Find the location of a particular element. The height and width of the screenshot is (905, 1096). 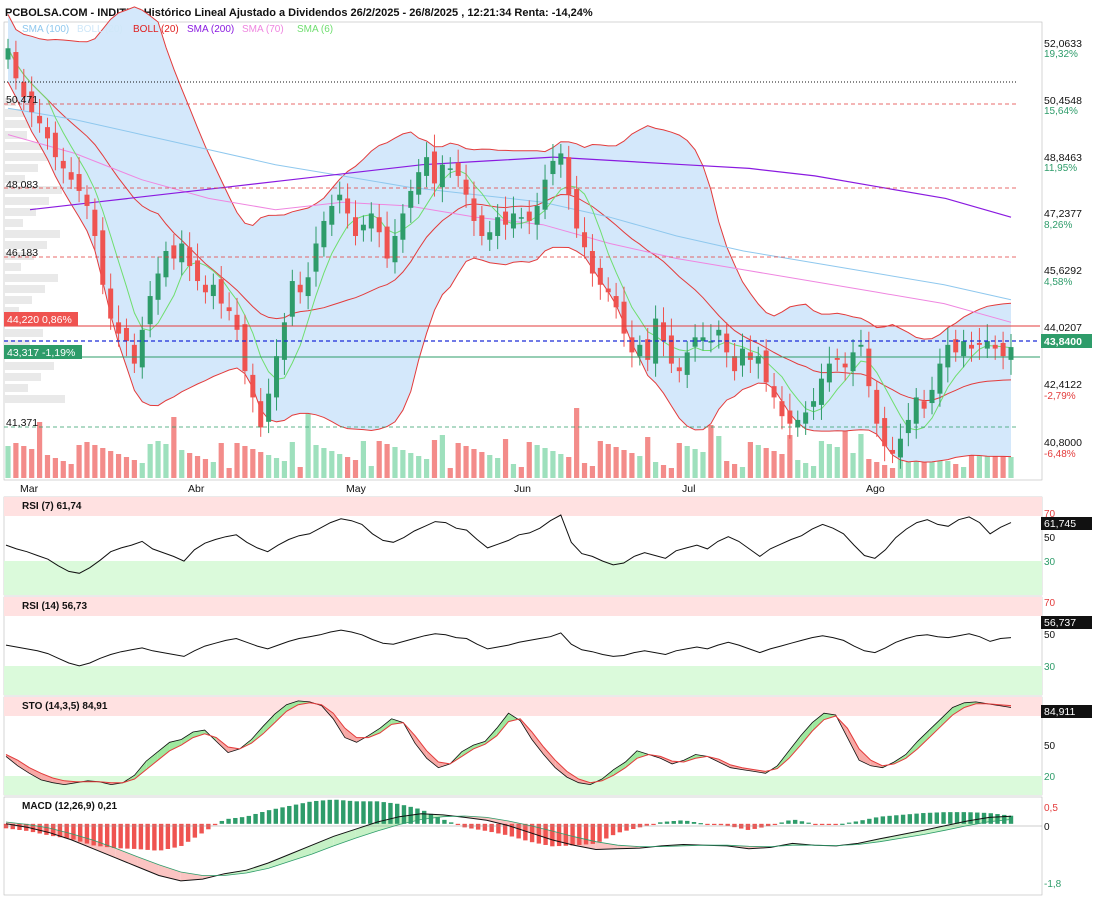

rsi7-value: 61,745 is located at coordinates (1060, 524).